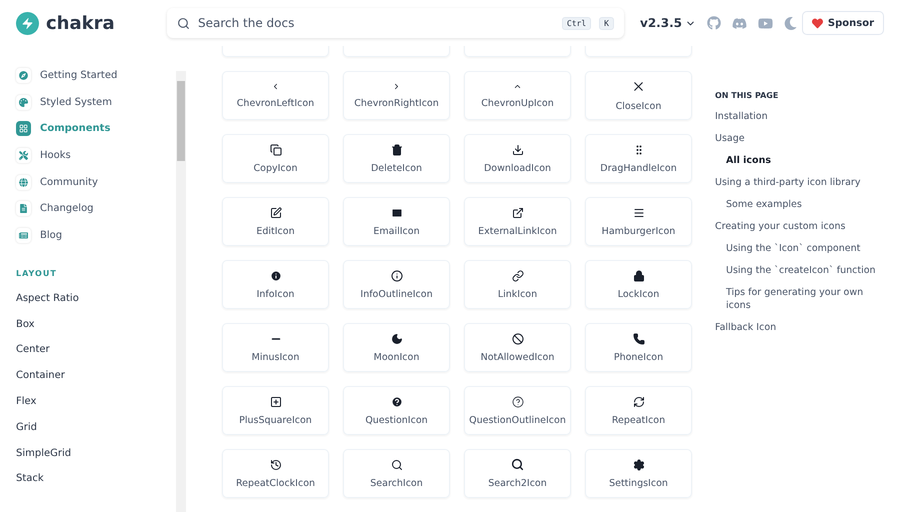 This screenshot has width=900, height=512. Describe the element at coordinates (843, 23) in the screenshot. I see `sponsor-button: Sponsor` at that location.